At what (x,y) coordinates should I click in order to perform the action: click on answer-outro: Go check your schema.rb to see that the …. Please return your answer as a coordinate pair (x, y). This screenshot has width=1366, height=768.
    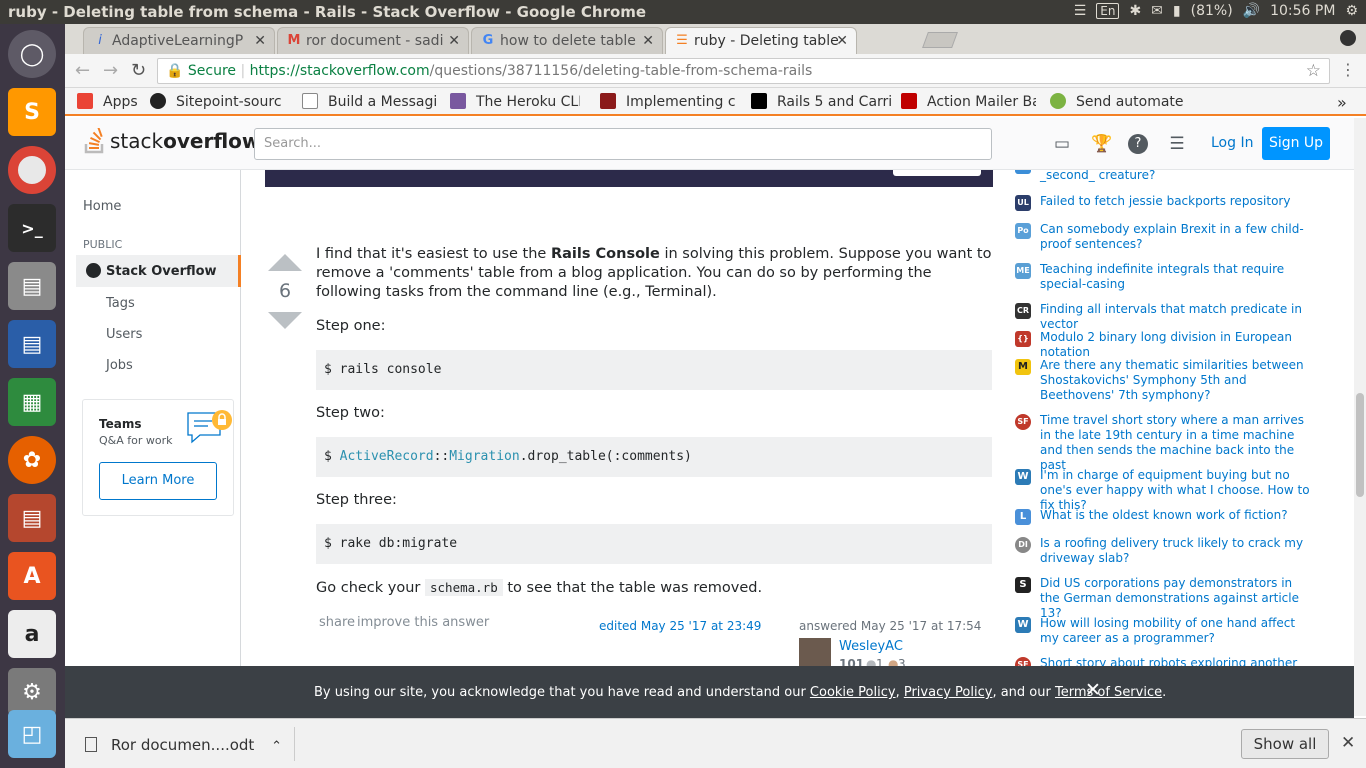
    Looking at the image, I should click on (654, 588).